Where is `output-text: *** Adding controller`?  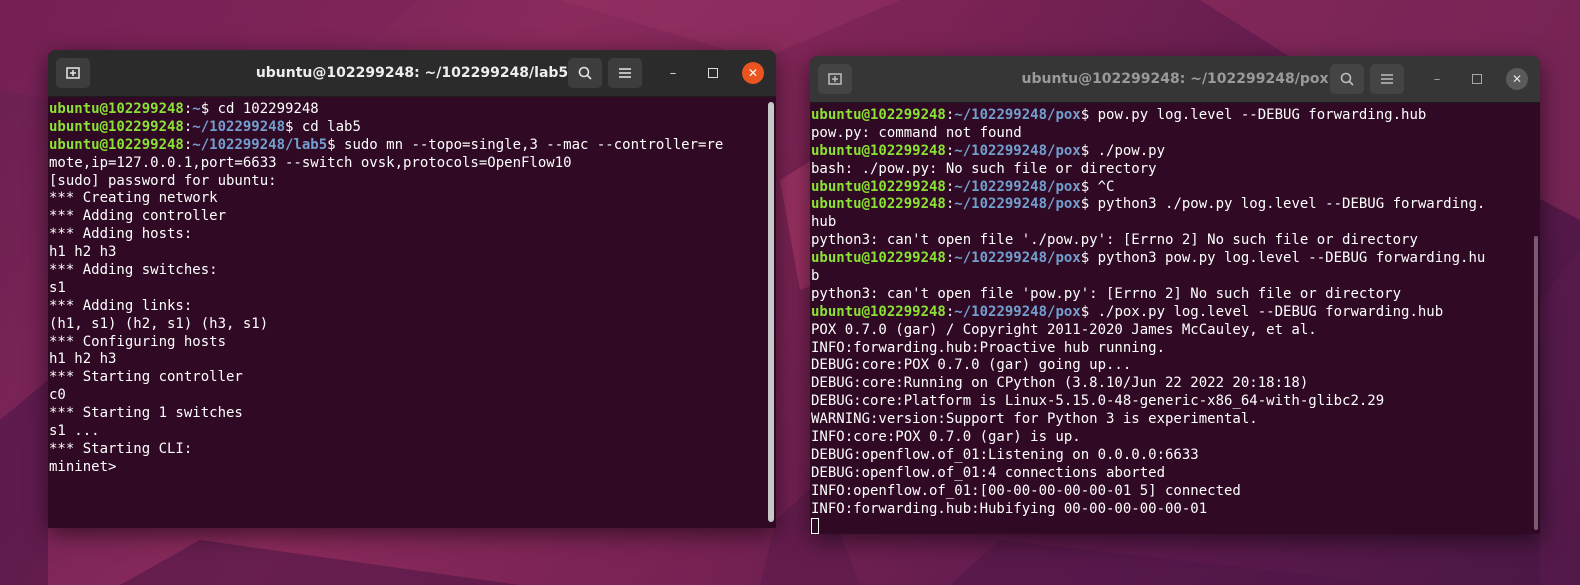 output-text: *** Adding controller is located at coordinates (138, 216).